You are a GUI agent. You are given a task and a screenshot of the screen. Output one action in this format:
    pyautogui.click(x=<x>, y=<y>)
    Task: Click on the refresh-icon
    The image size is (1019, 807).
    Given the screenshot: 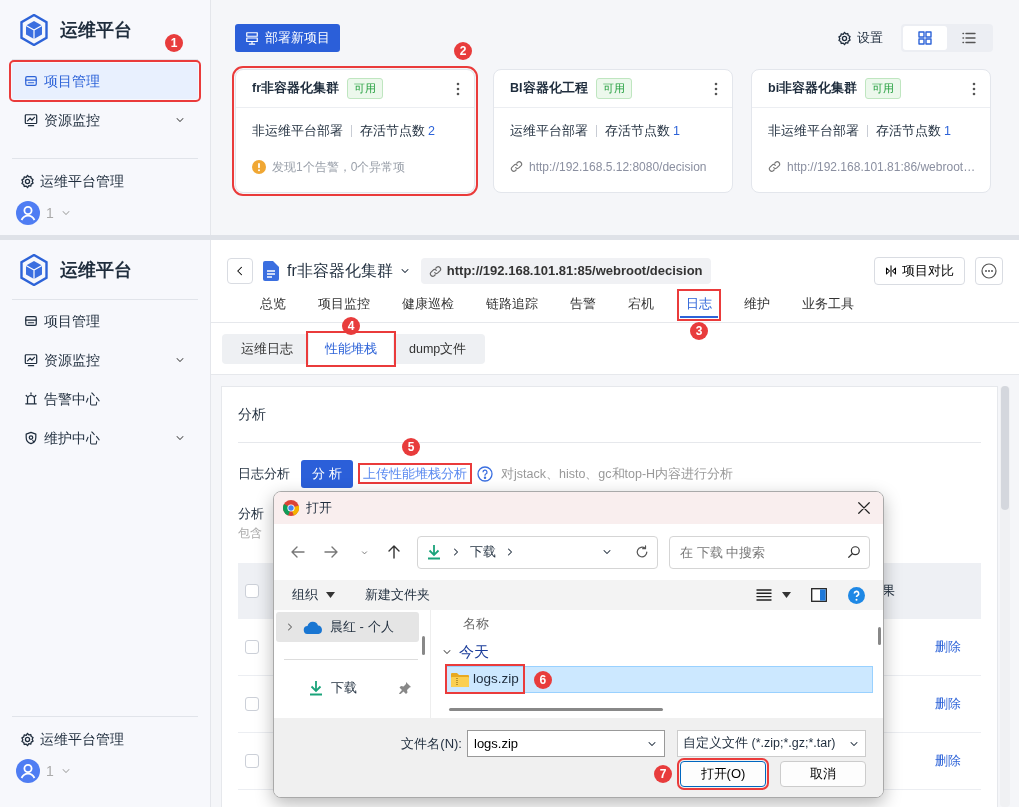 What is the action you would take?
    pyautogui.click(x=642, y=552)
    